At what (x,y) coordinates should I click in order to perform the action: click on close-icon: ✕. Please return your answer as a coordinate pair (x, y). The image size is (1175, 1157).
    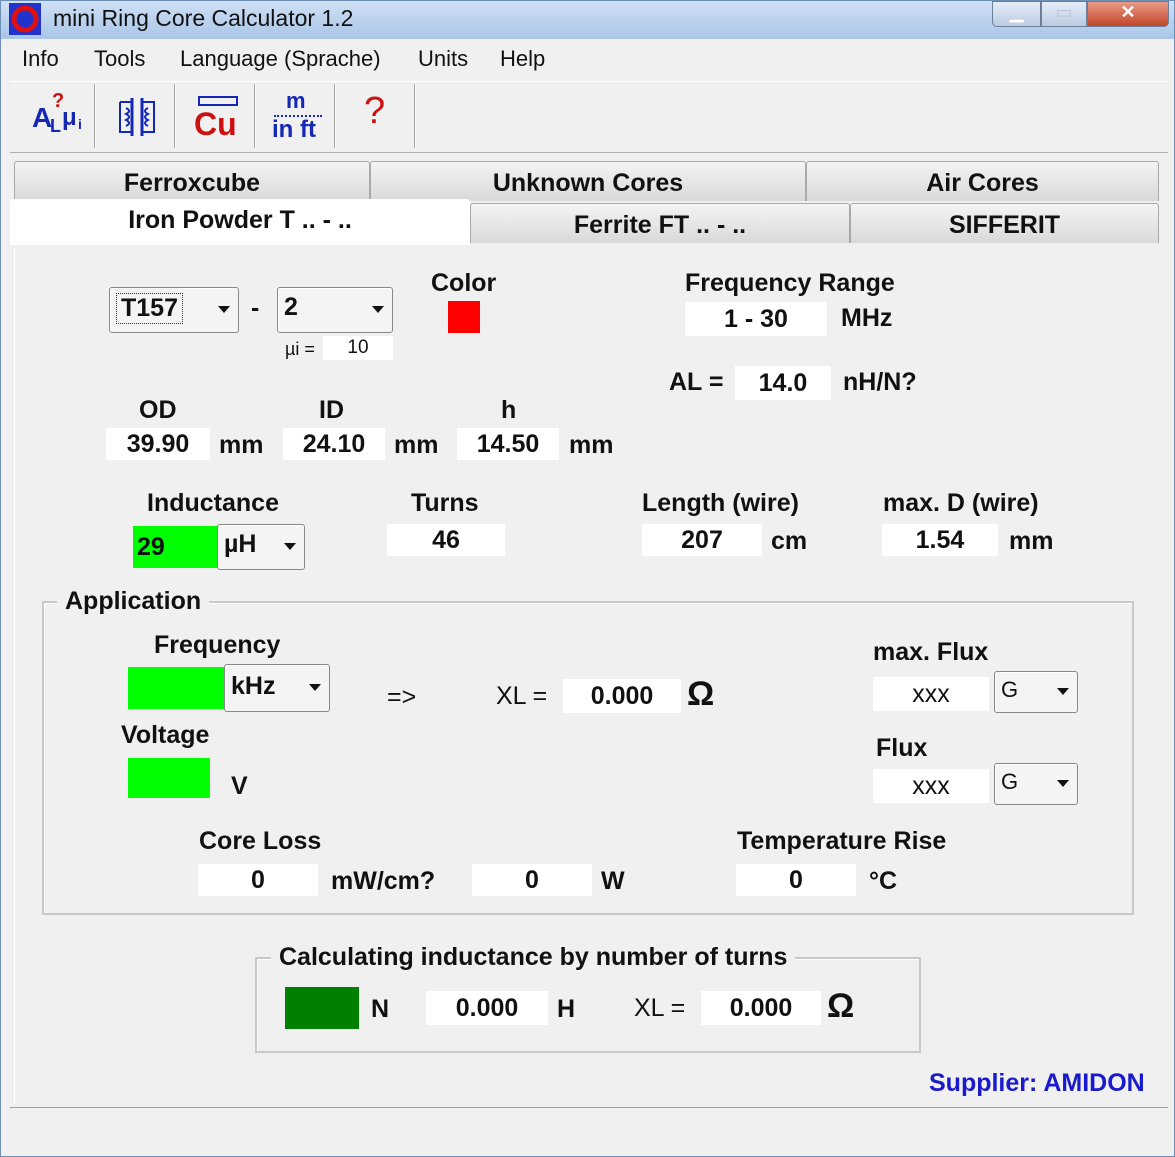
    Looking at the image, I should click on (1128, 12).